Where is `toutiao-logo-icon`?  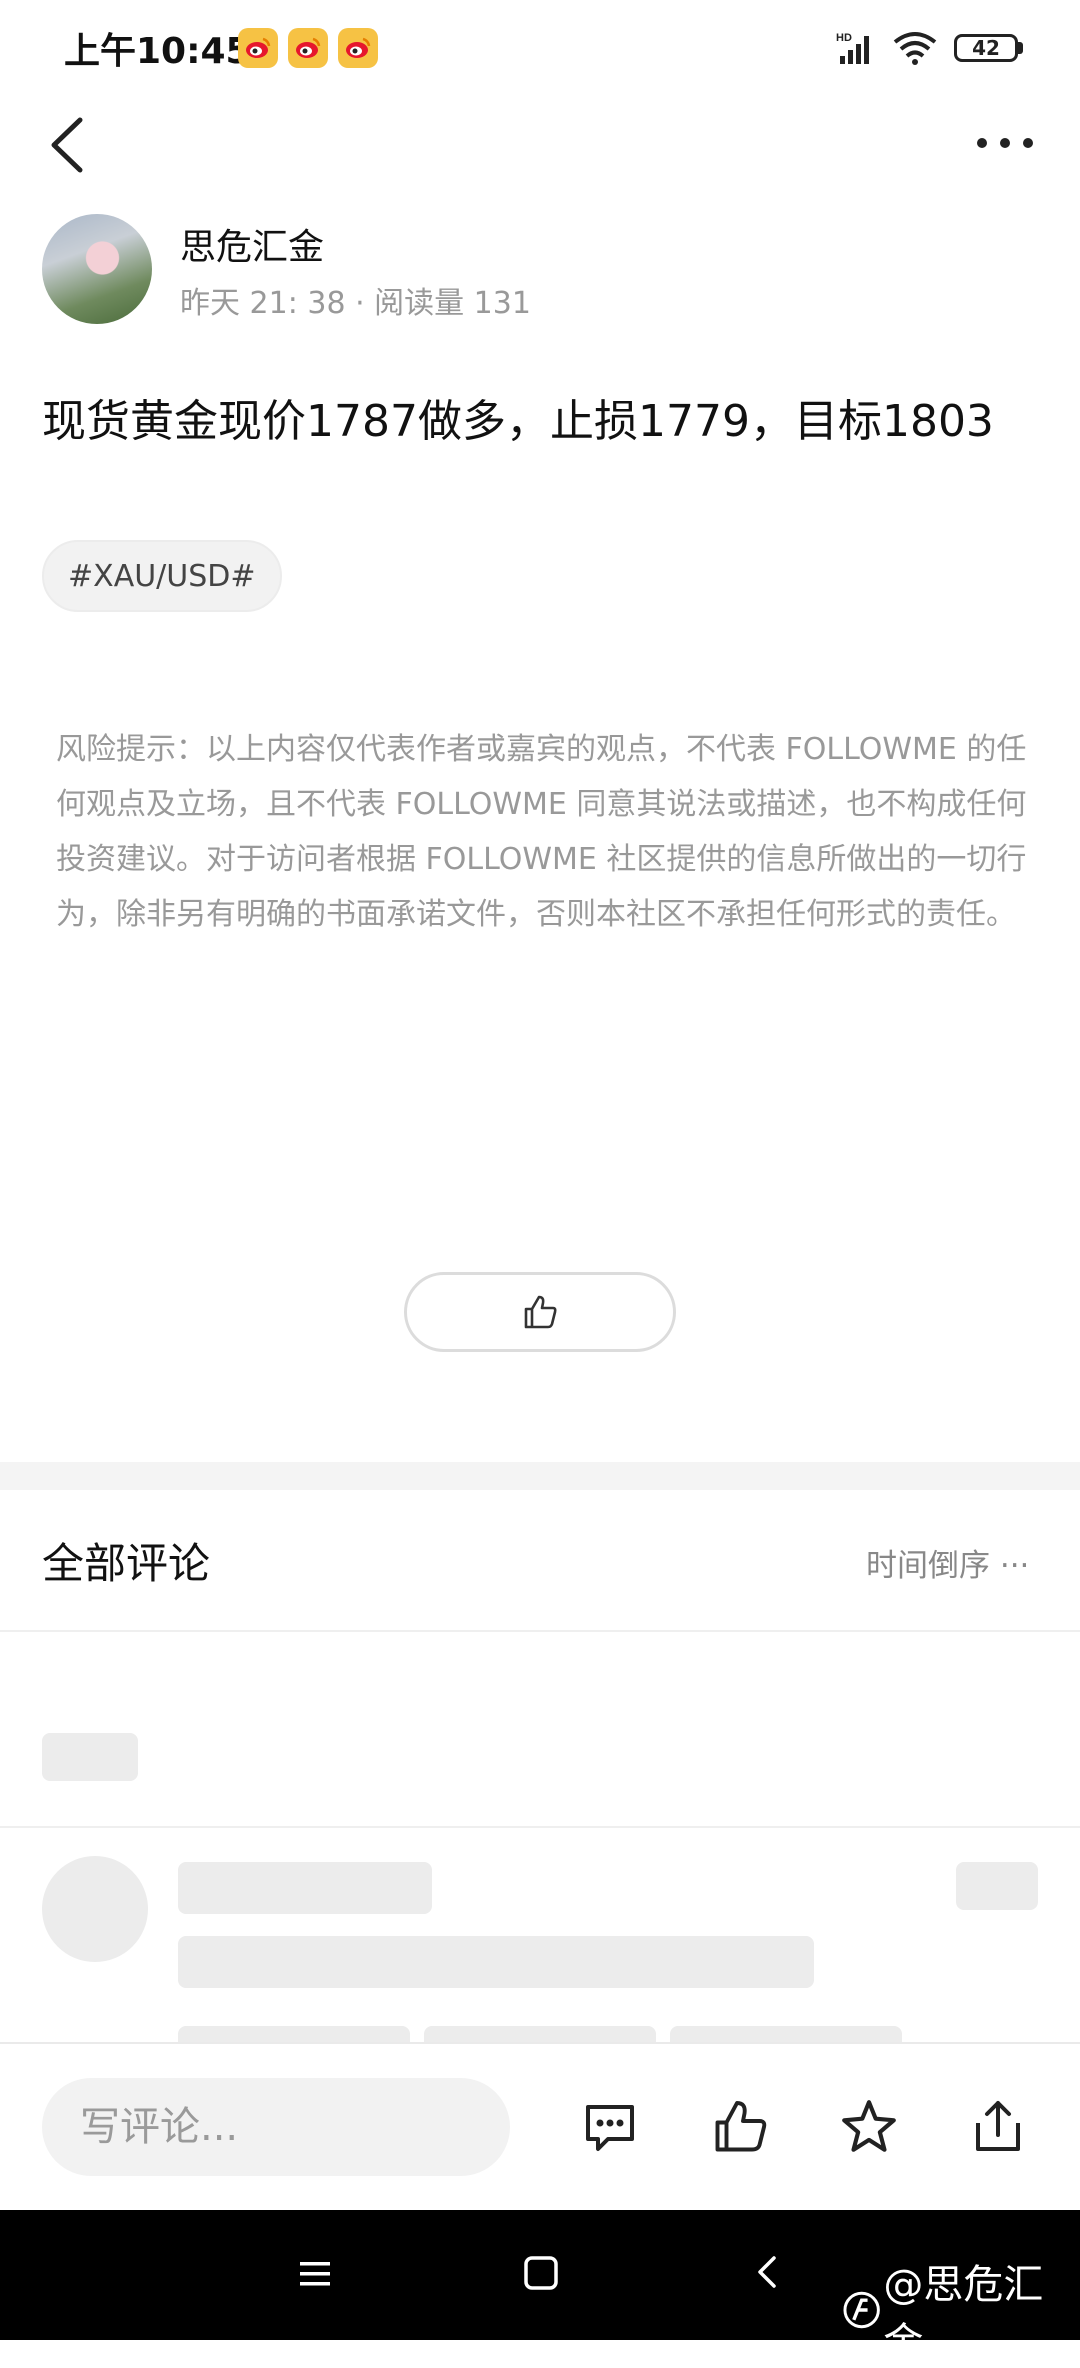
toutiao-logo-icon is located at coordinates (861, 2310).